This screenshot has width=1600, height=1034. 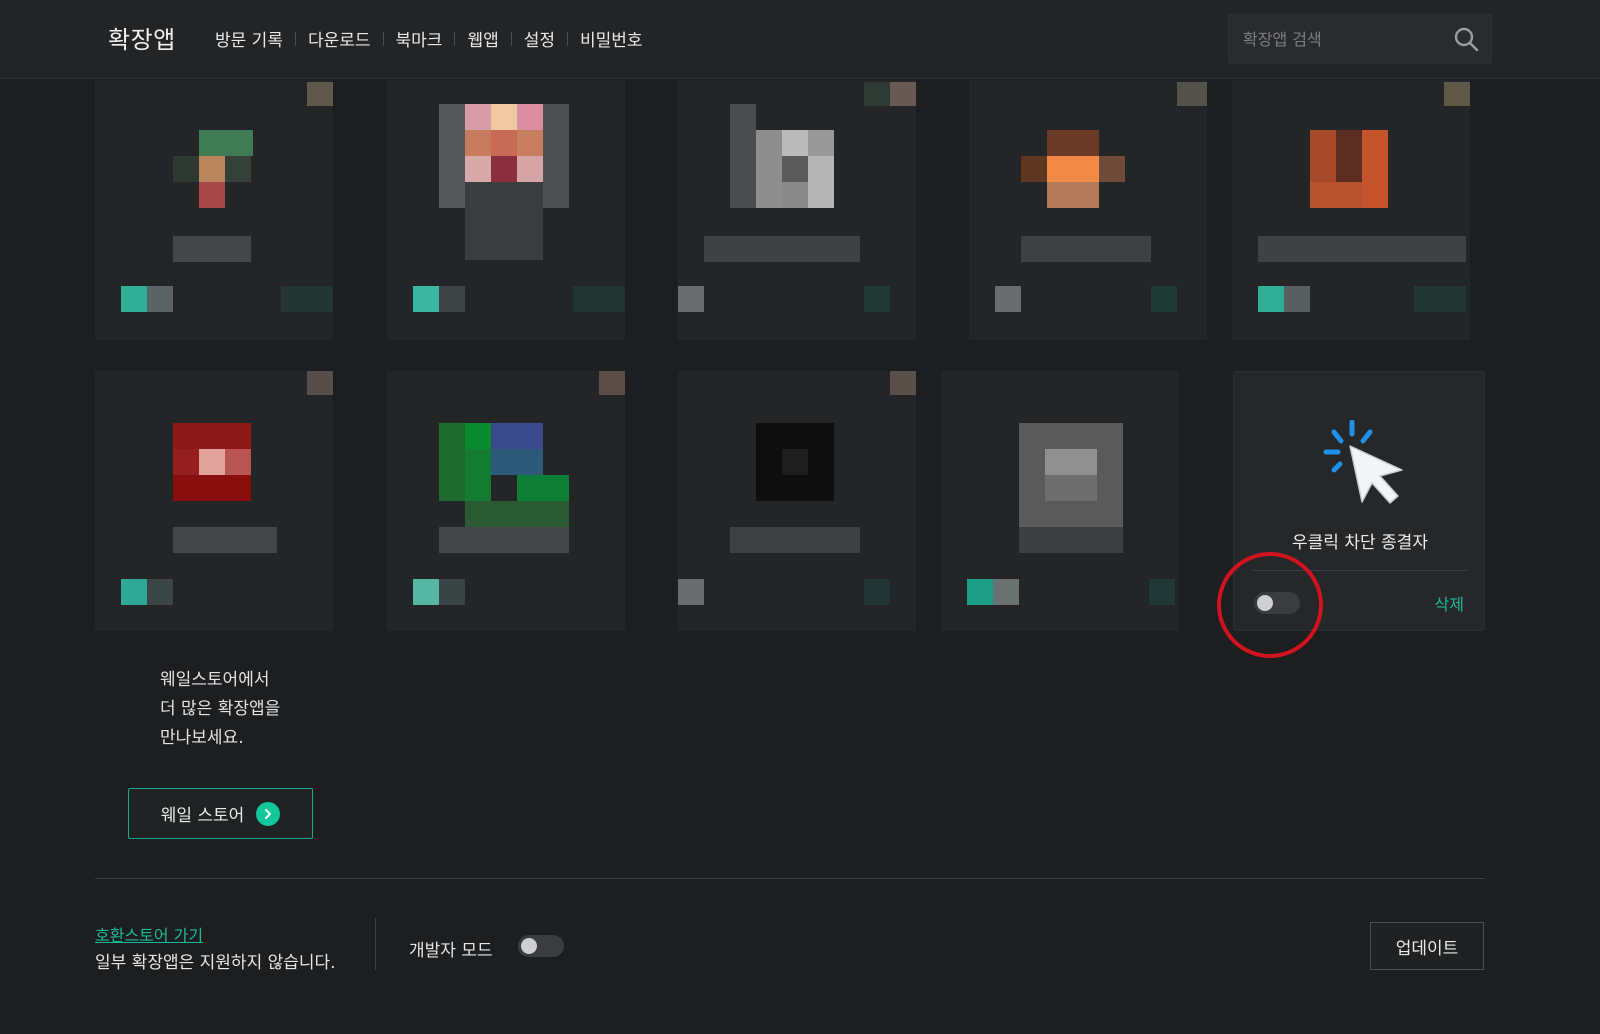 I want to click on developer-mode-toggle, so click(x=541, y=946).